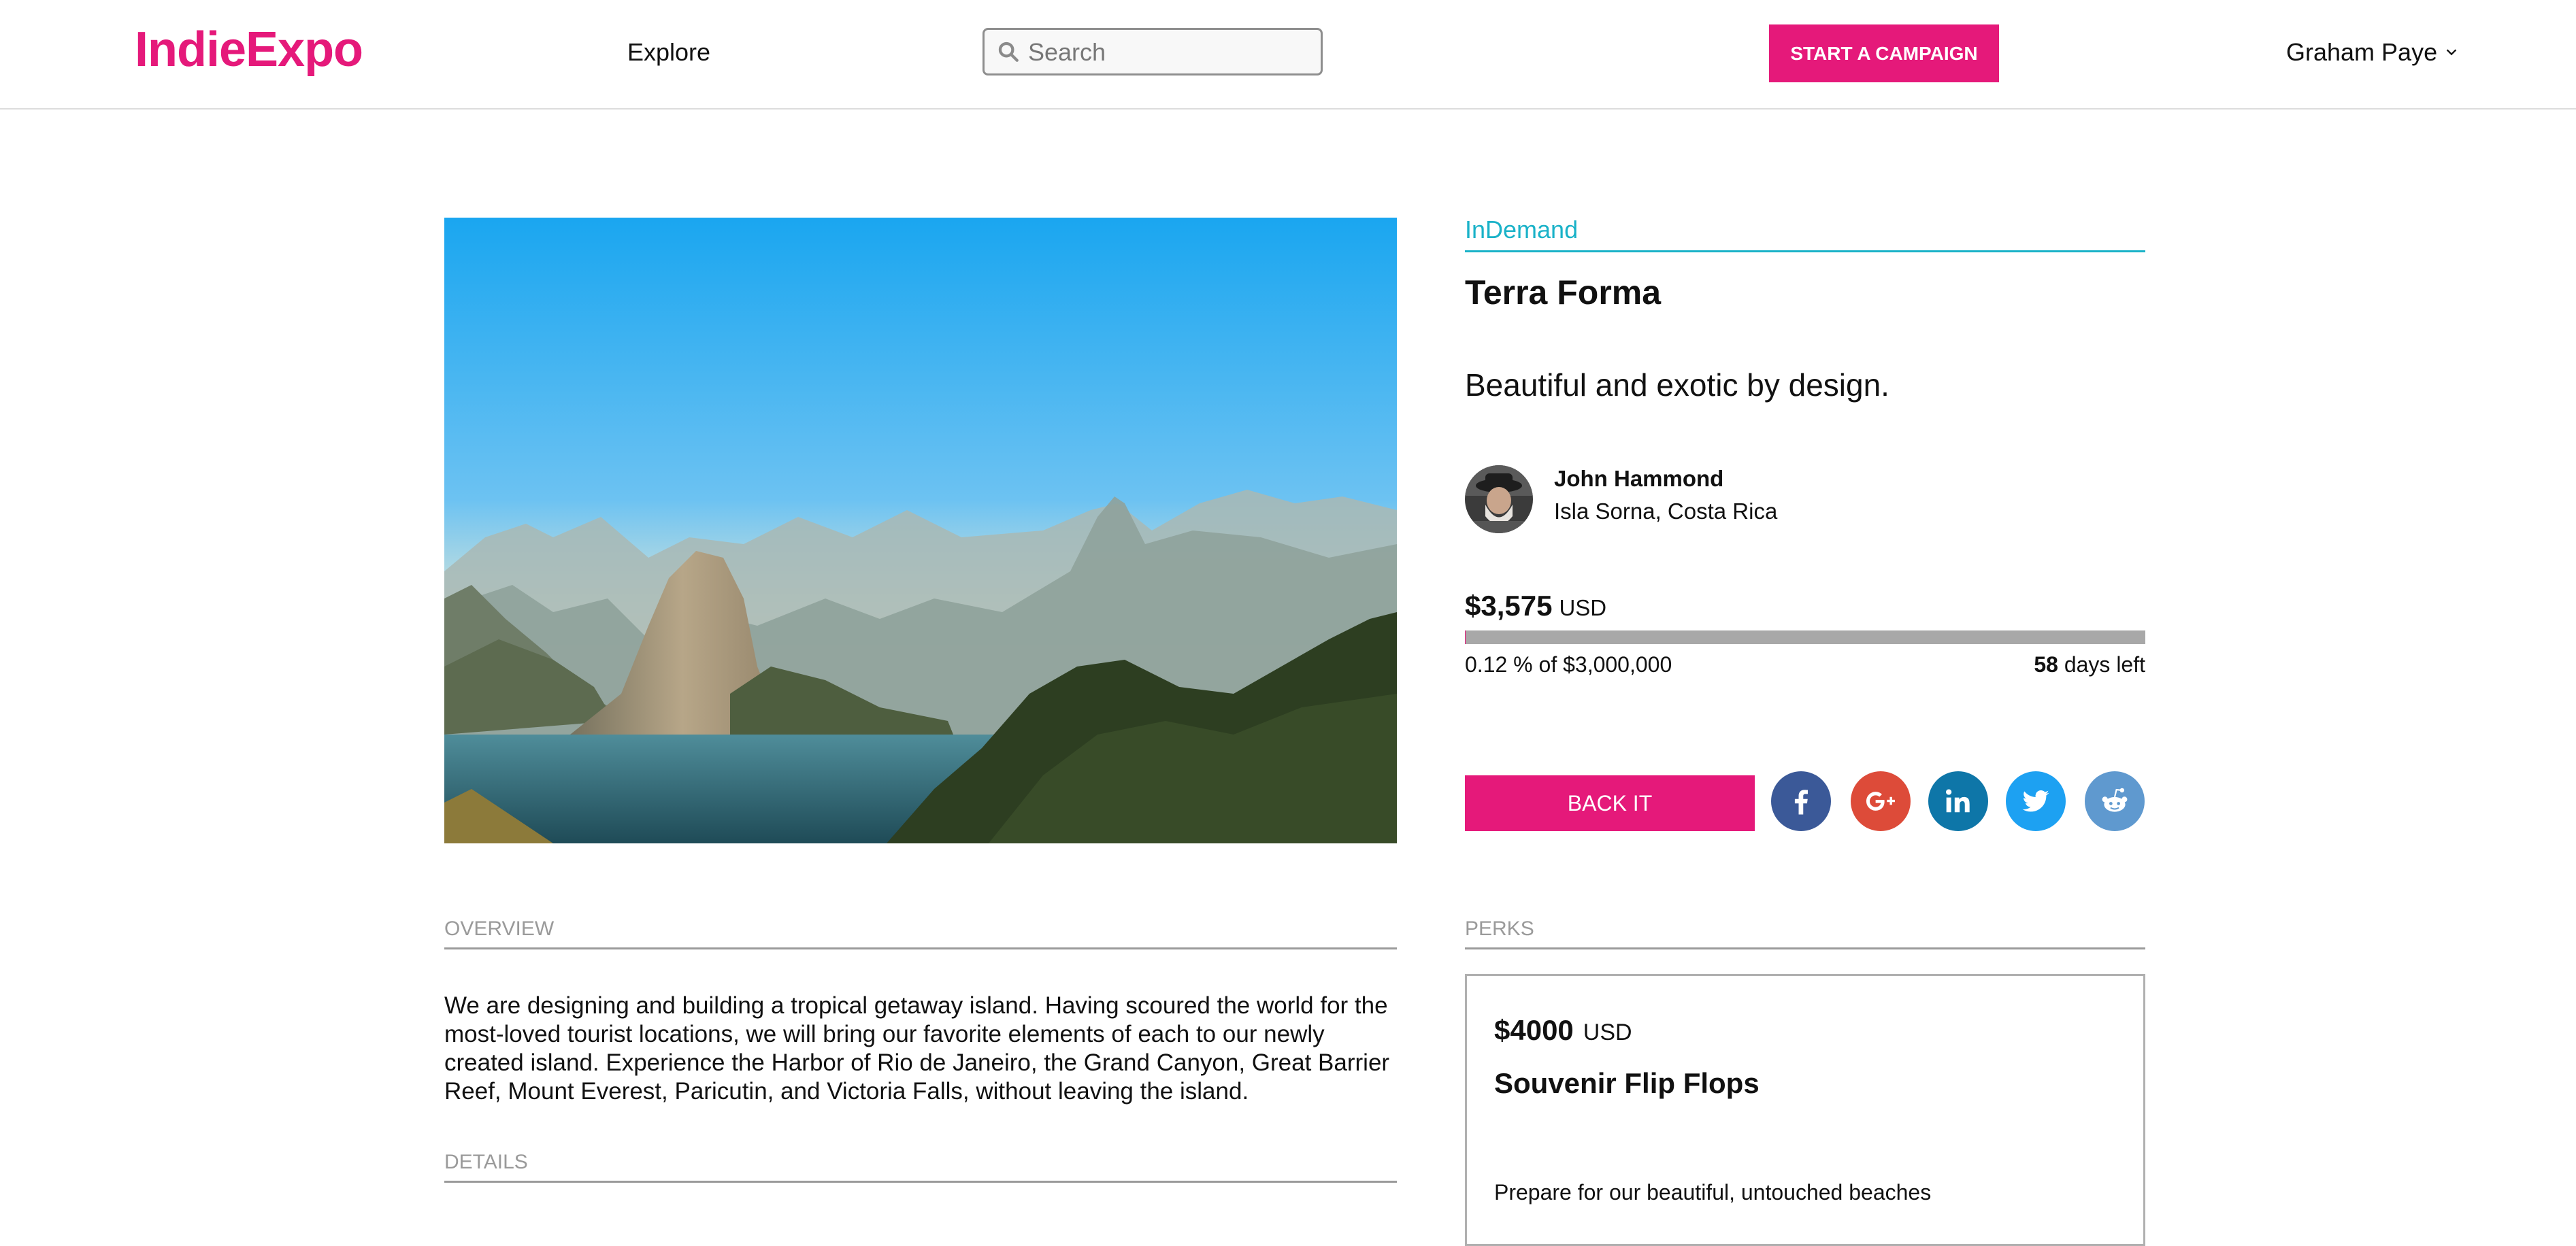 The image size is (2576, 1246). Describe the element at coordinates (1627, 1083) in the screenshot. I see `perk-title: Souvenir Flip Flops` at that location.